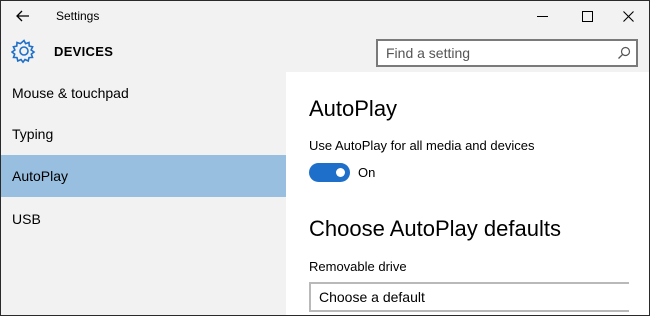 The height and width of the screenshot is (316, 650). I want to click on minimize-icon, so click(542, 16).